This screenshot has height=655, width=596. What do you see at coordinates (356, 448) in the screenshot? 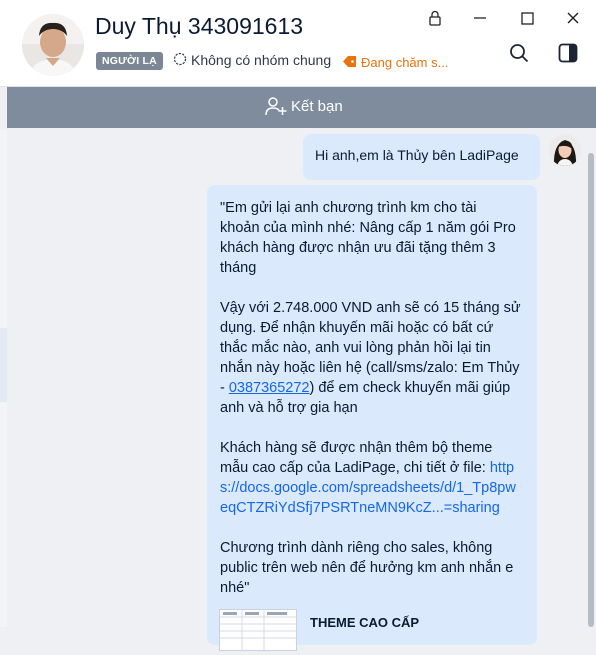
I see `message-line: Khách hàng sẽ được nhận thêm bộ theme` at bounding box center [356, 448].